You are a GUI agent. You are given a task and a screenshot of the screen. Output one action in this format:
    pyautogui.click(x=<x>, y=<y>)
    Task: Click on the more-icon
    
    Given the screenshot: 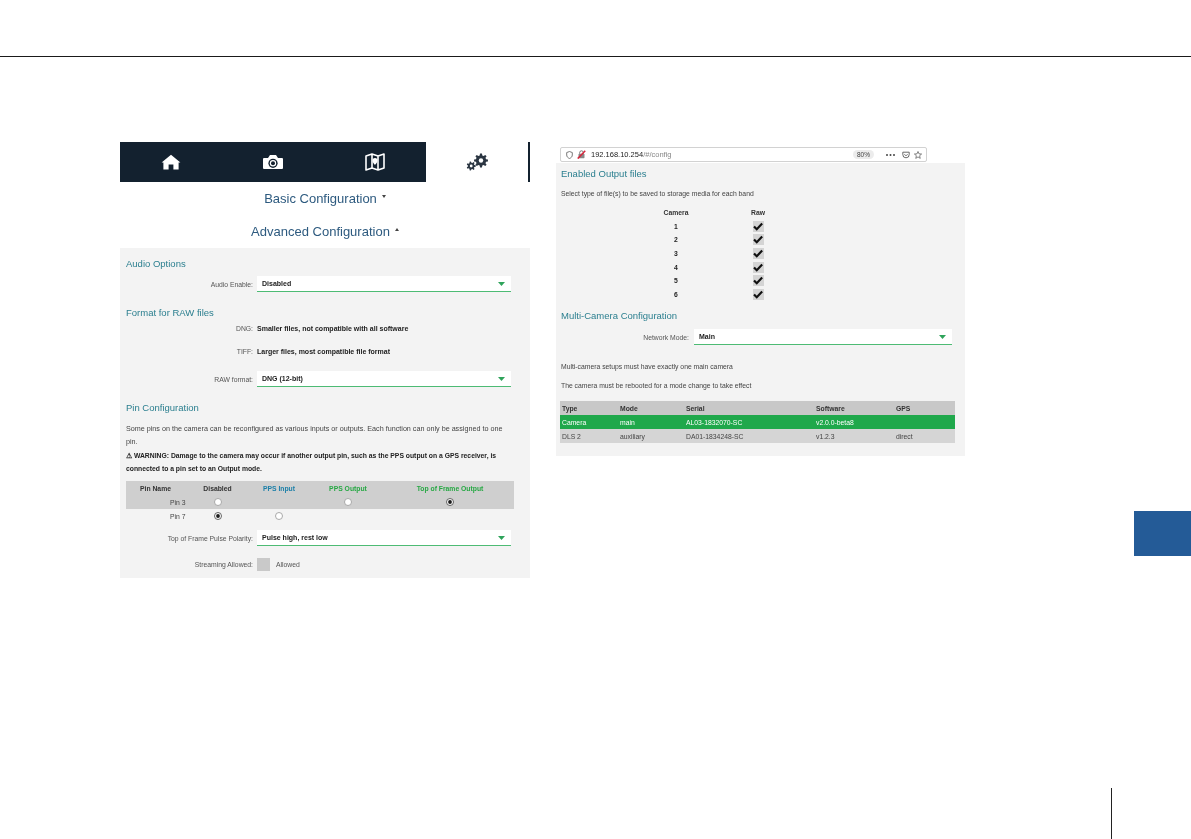 What is the action you would take?
    pyautogui.click(x=890, y=154)
    